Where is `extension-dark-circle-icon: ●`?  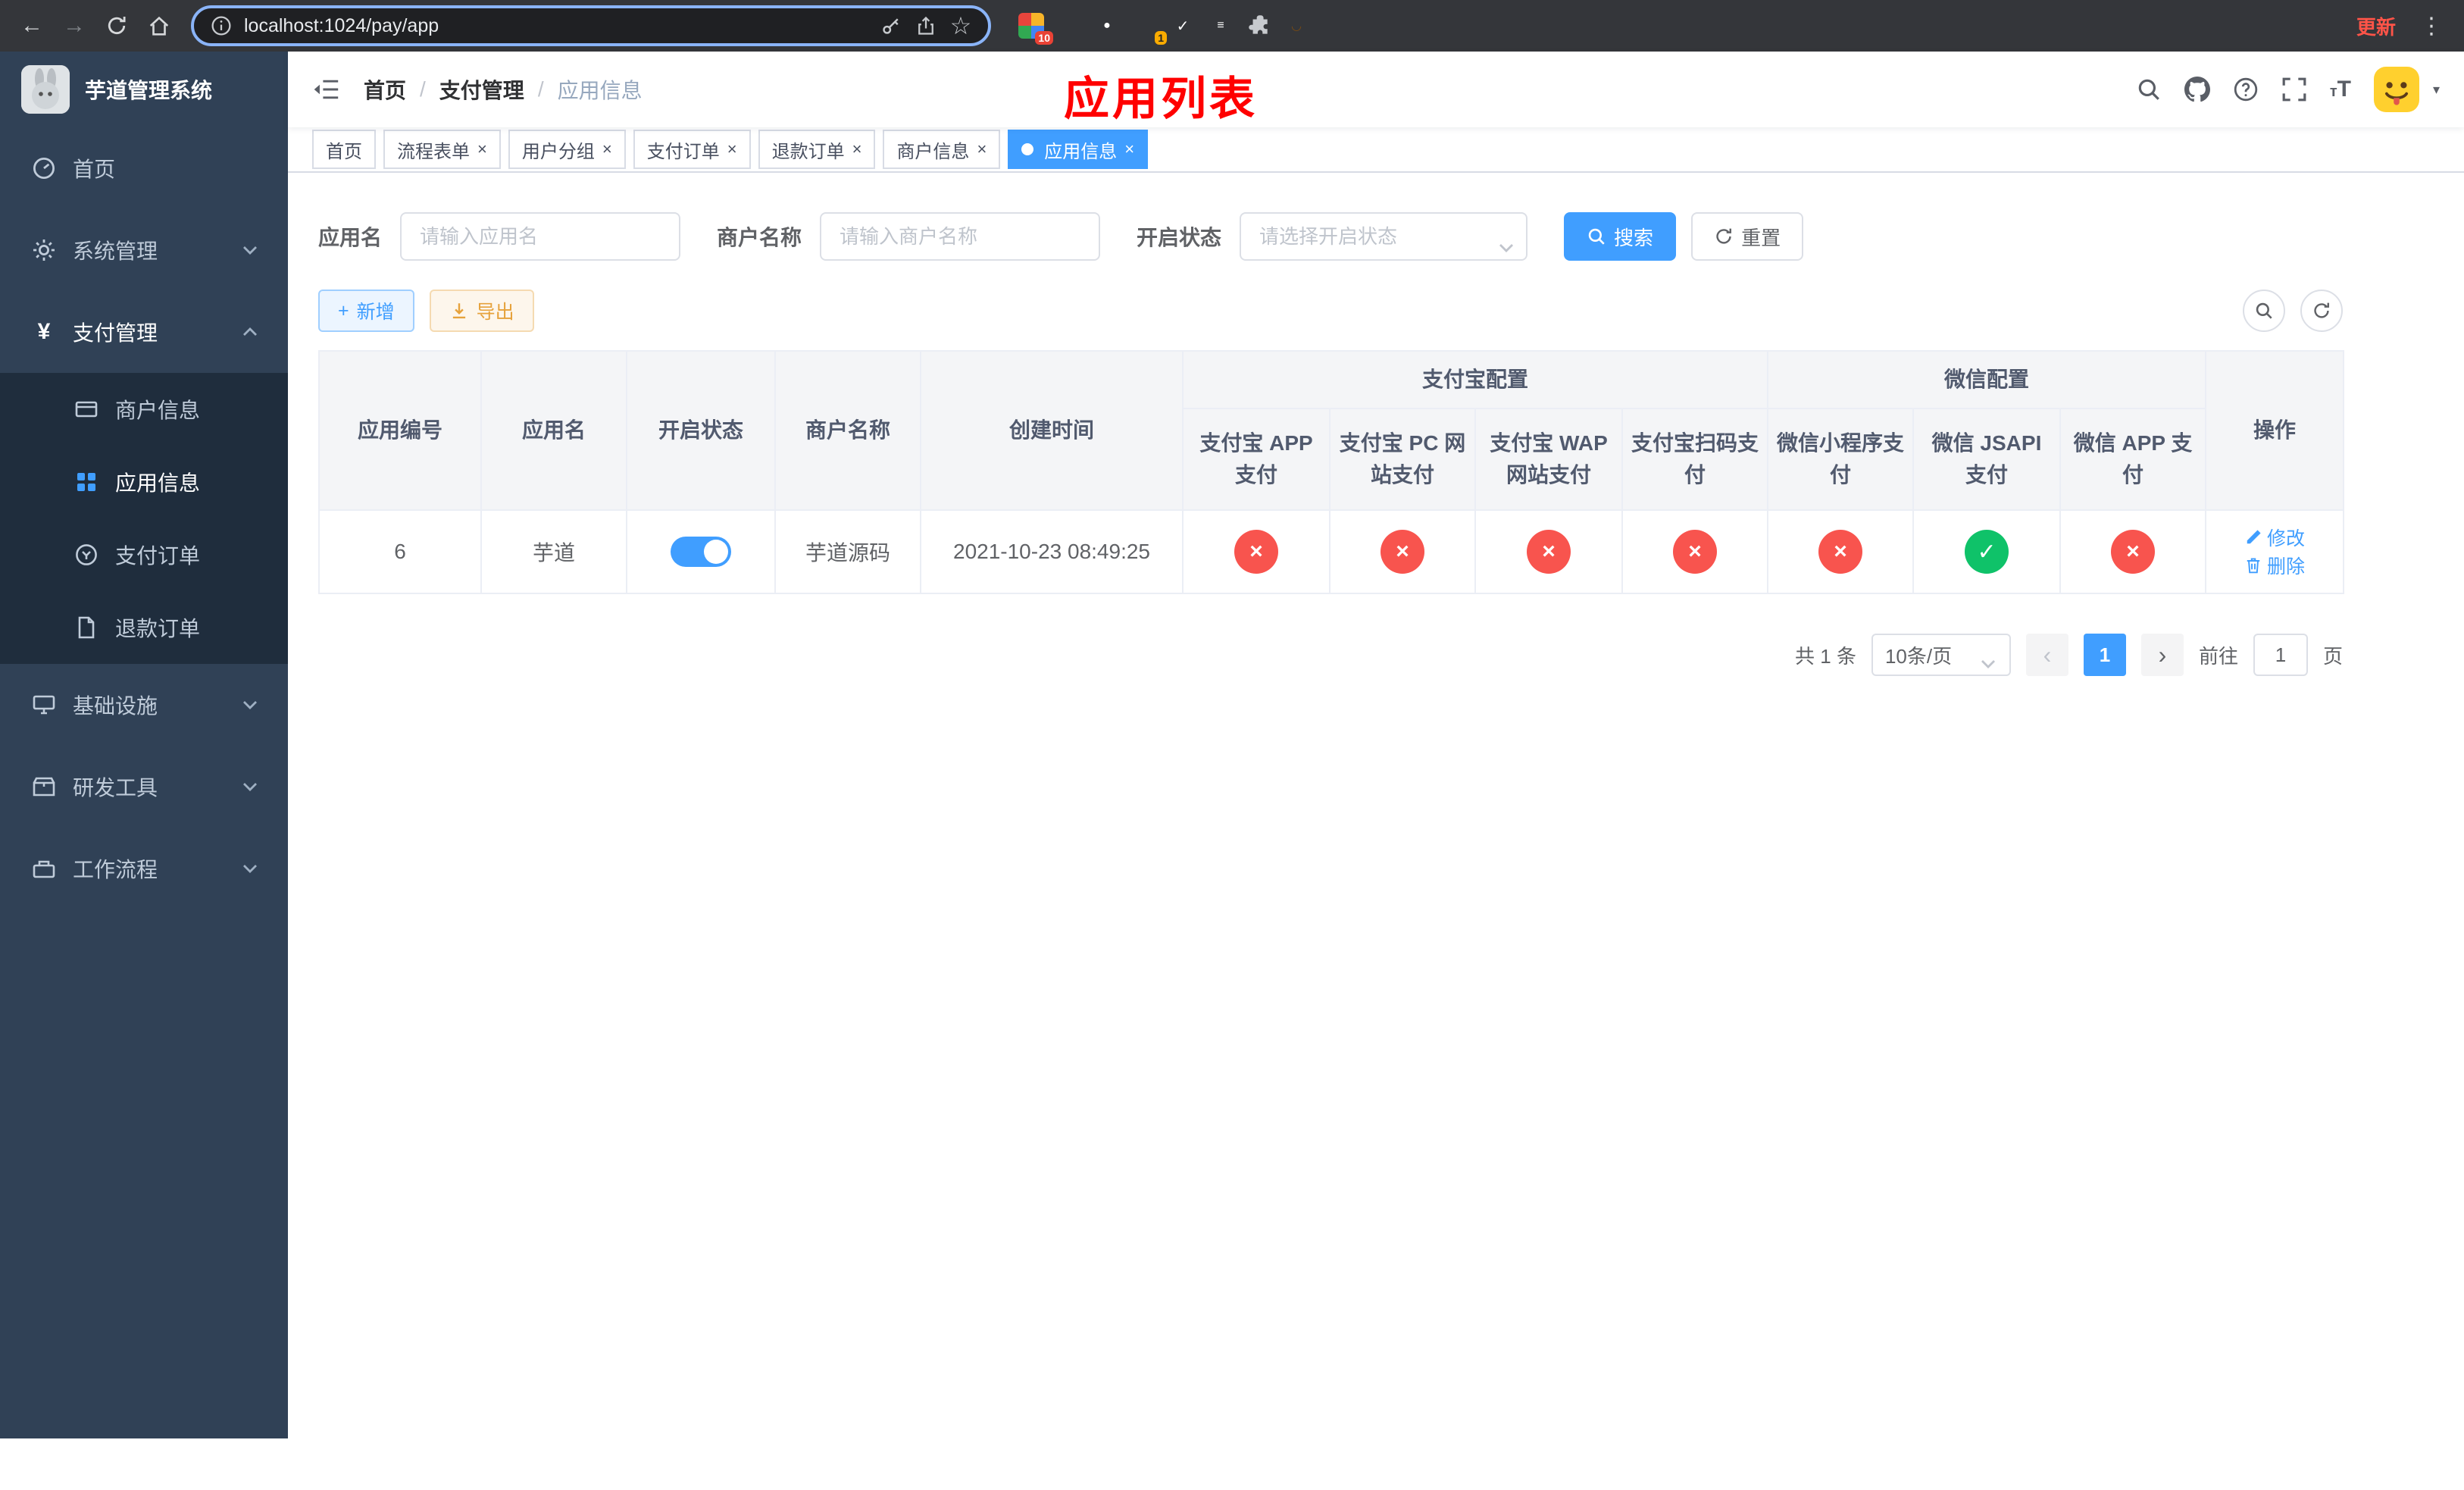 extension-dark-circle-icon: ● is located at coordinates (1107, 26).